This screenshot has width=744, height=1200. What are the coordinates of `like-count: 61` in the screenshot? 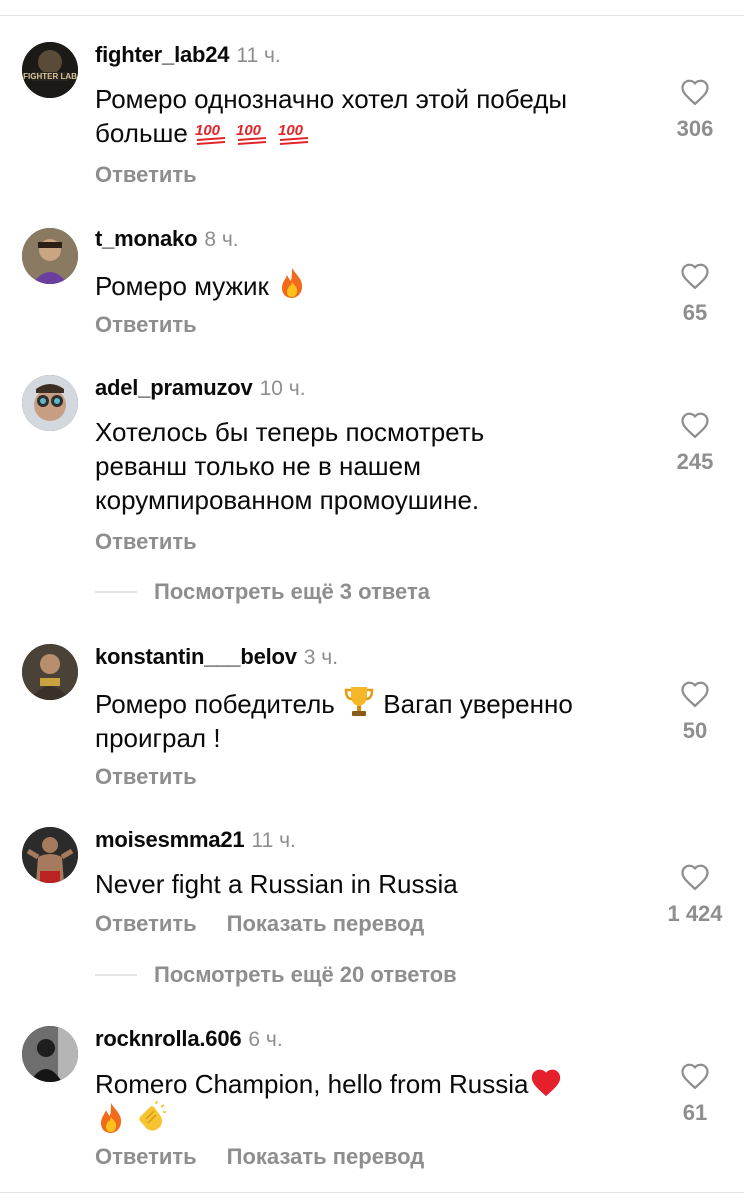 It's located at (695, 1112).